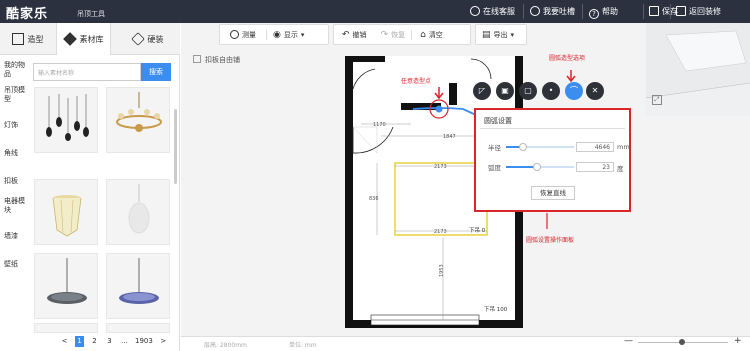  I want to click on help-label: 帮助, so click(610, 11).